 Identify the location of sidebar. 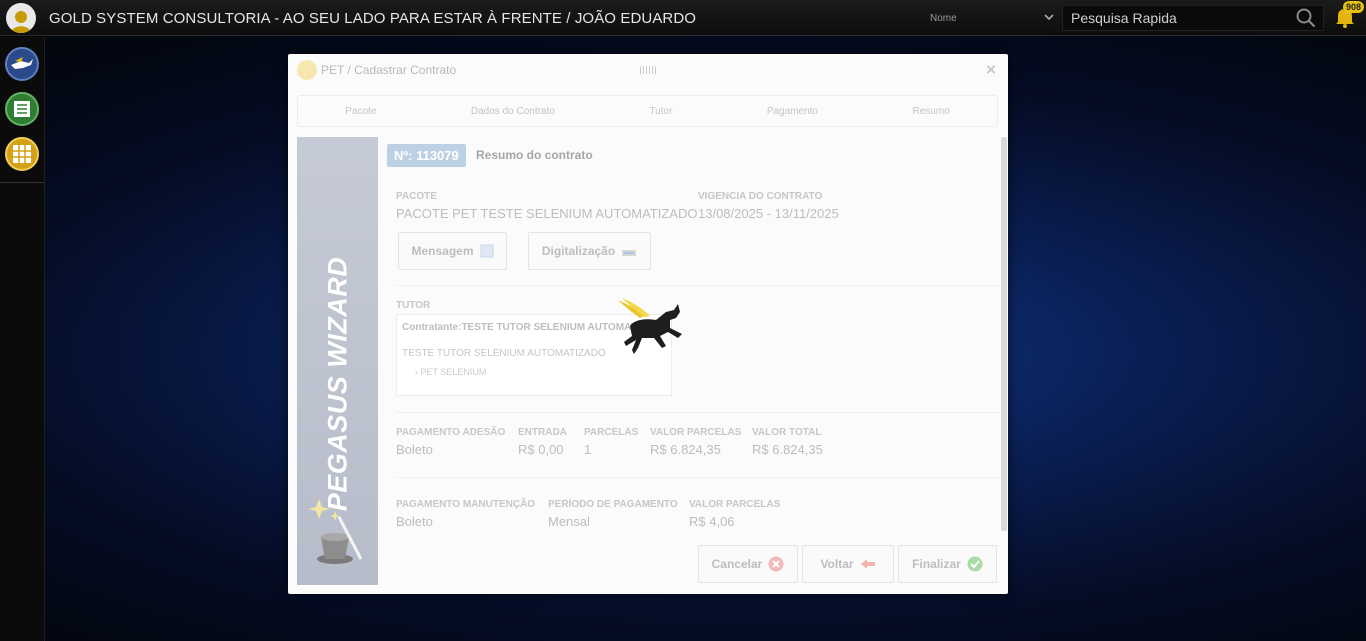
(22, 339).